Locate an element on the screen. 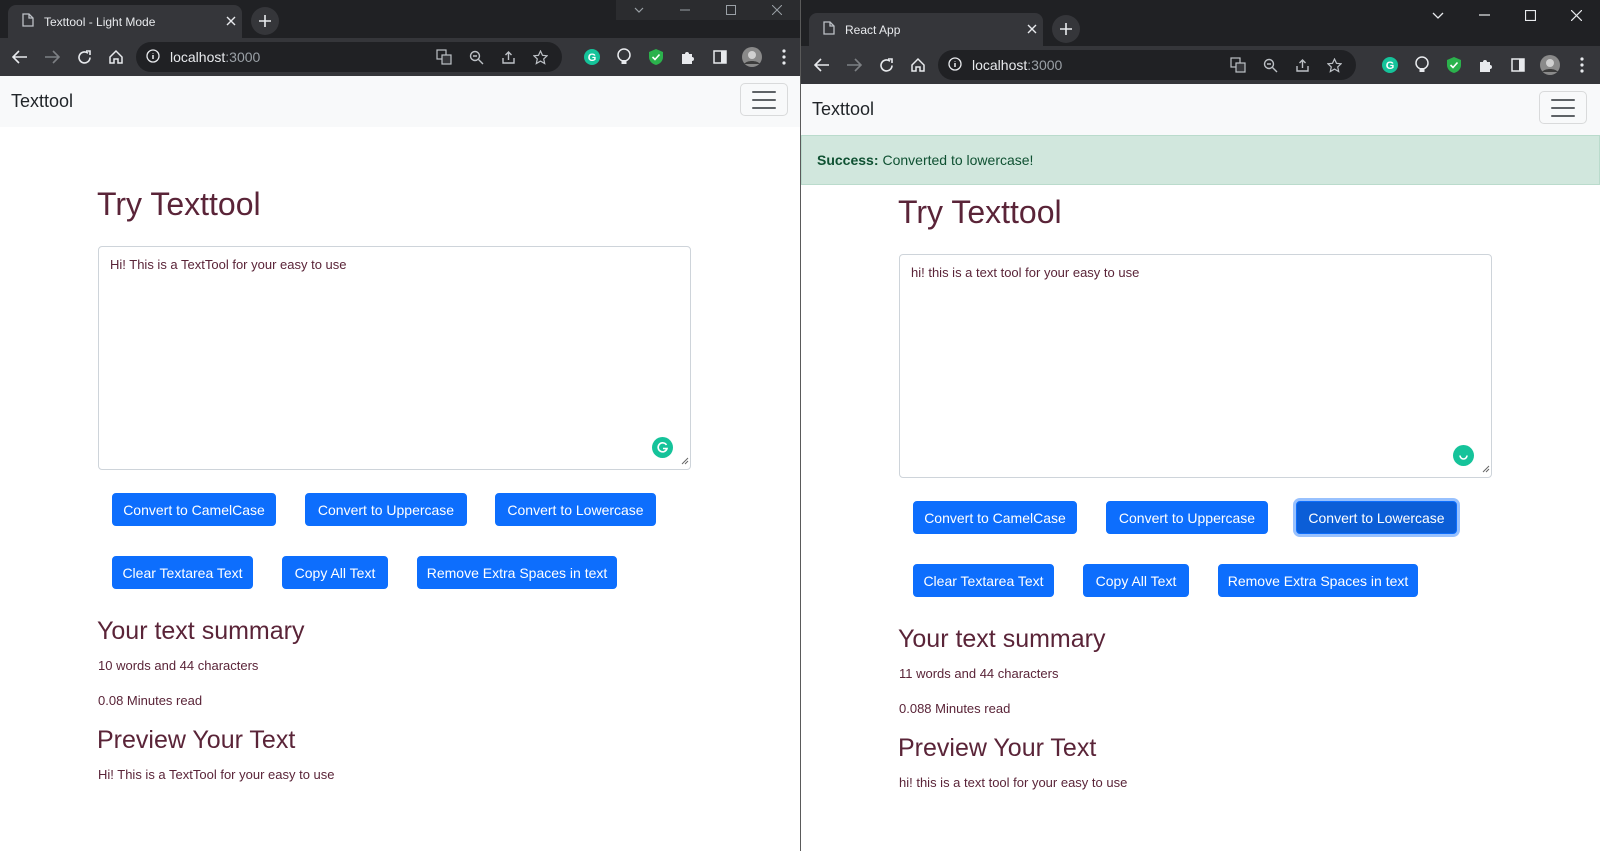 This screenshot has width=1600, height=851. tab-active: Texttool - Light Mode is located at coordinates (125, 21).